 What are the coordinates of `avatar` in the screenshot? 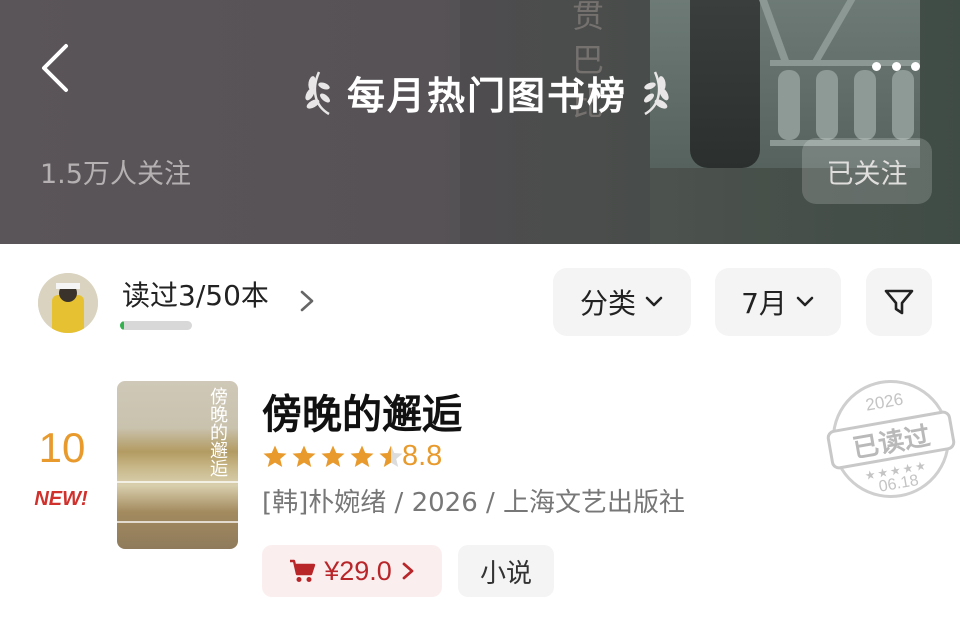 It's located at (68, 303).